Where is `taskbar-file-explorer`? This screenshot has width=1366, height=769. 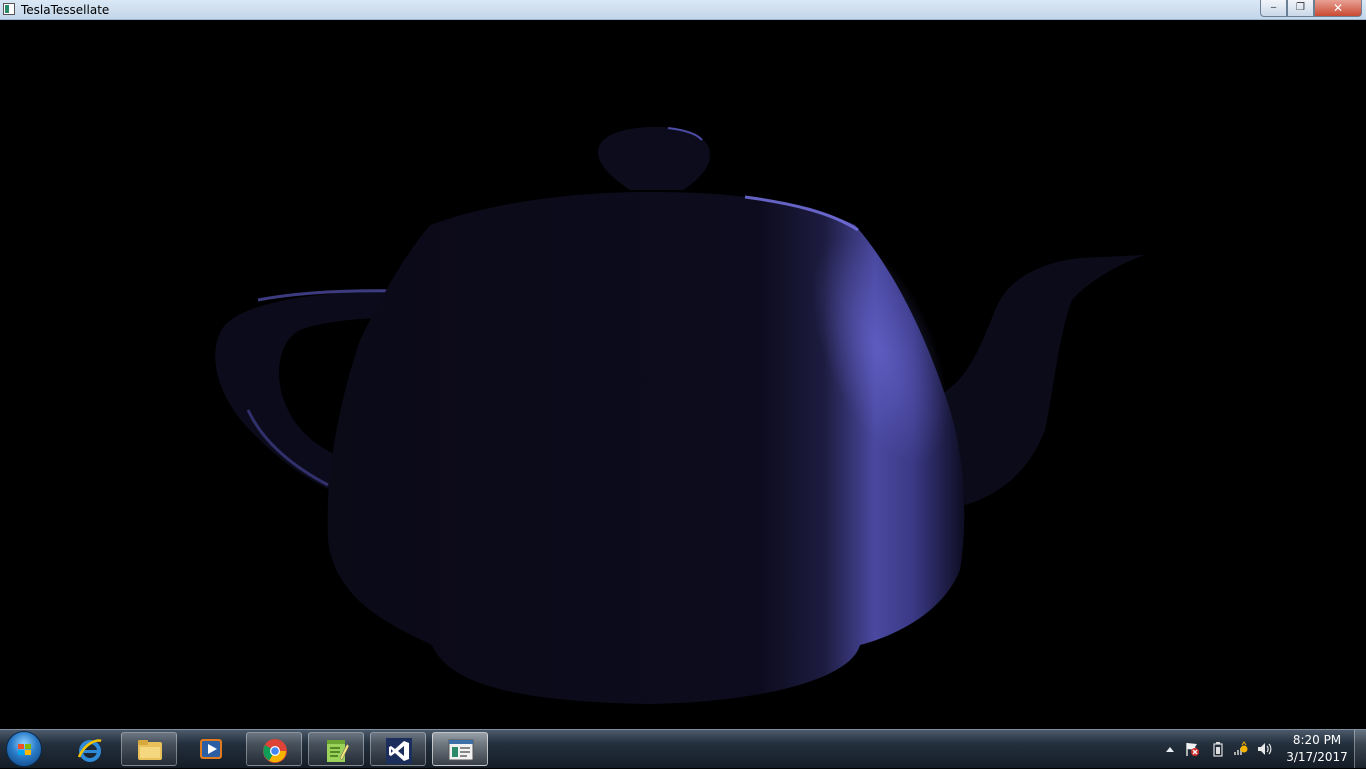
taskbar-file-explorer is located at coordinates (149, 749).